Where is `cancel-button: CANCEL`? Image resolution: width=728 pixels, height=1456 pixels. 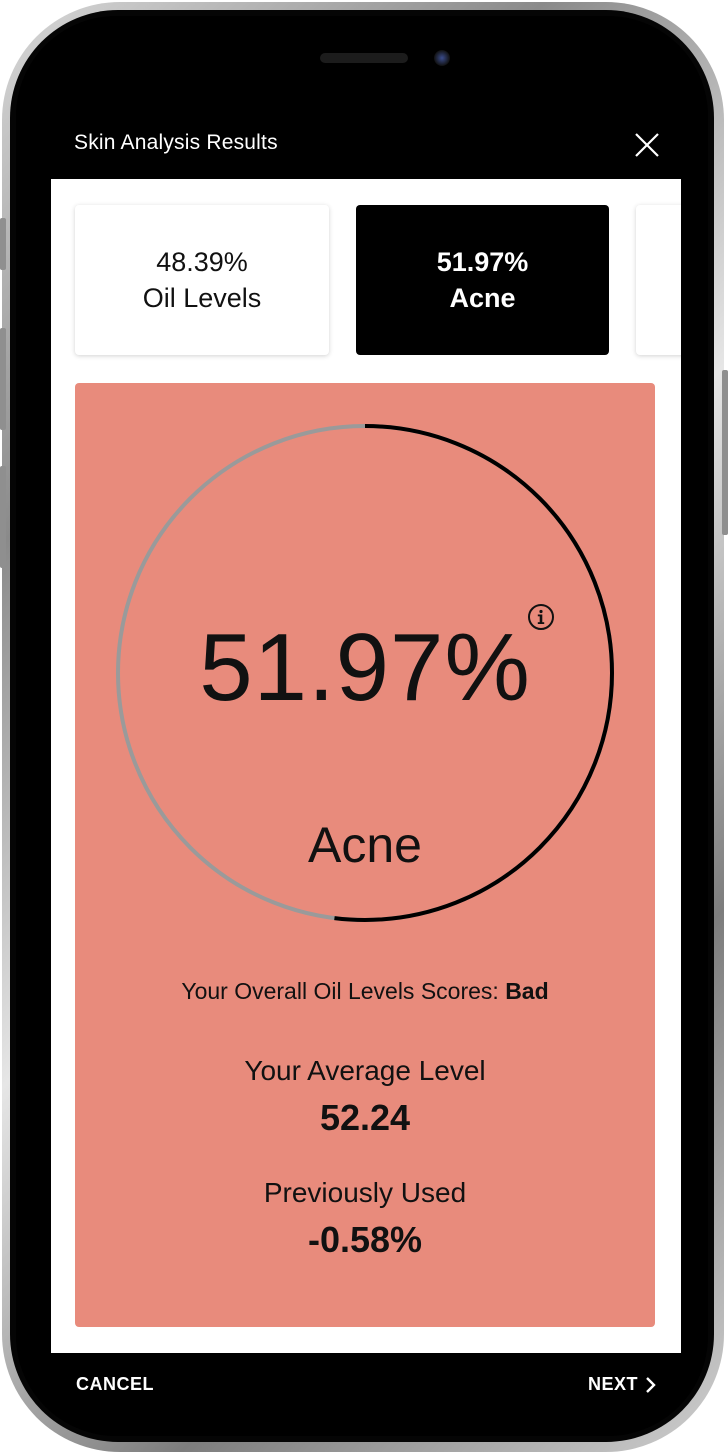 cancel-button: CANCEL is located at coordinates (115, 1384).